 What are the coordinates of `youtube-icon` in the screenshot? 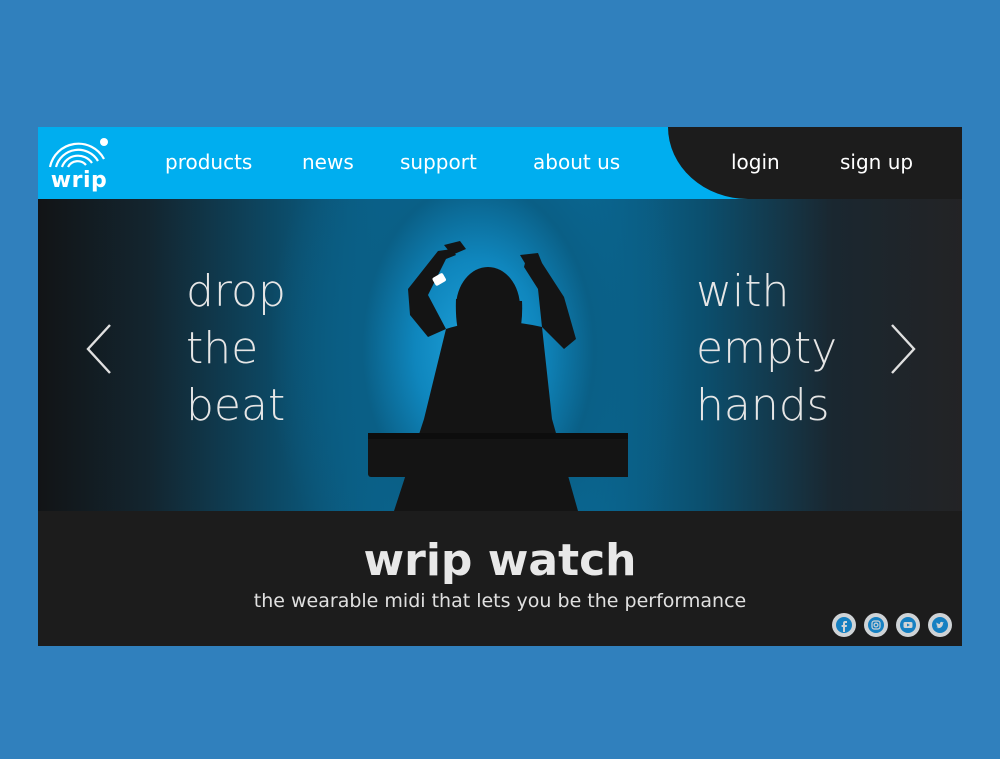 It's located at (908, 625).